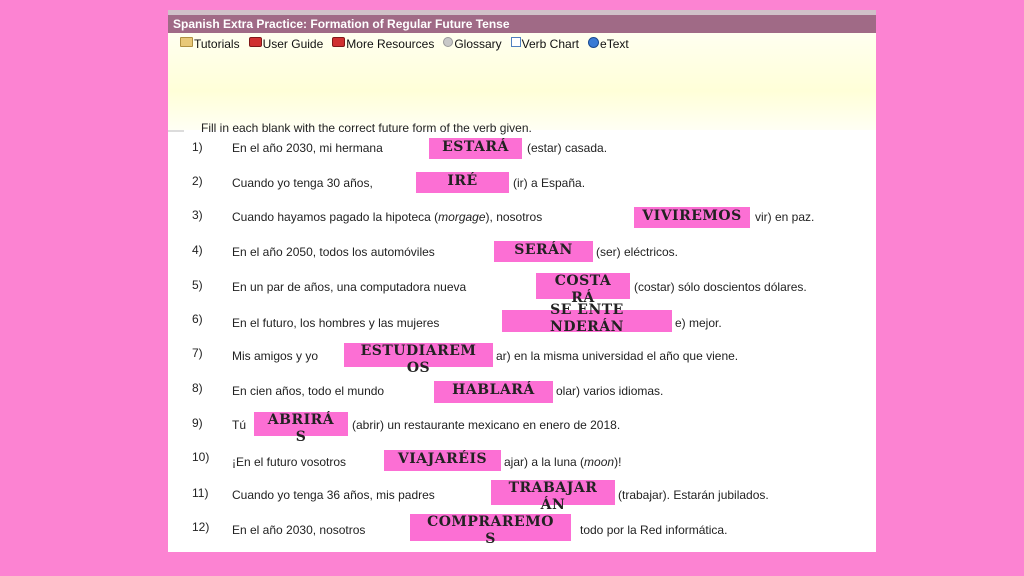  Describe the element at coordinates (610, 391) in the screenshot. I see `question-text-after: olar) varios idiomas.` at that location.